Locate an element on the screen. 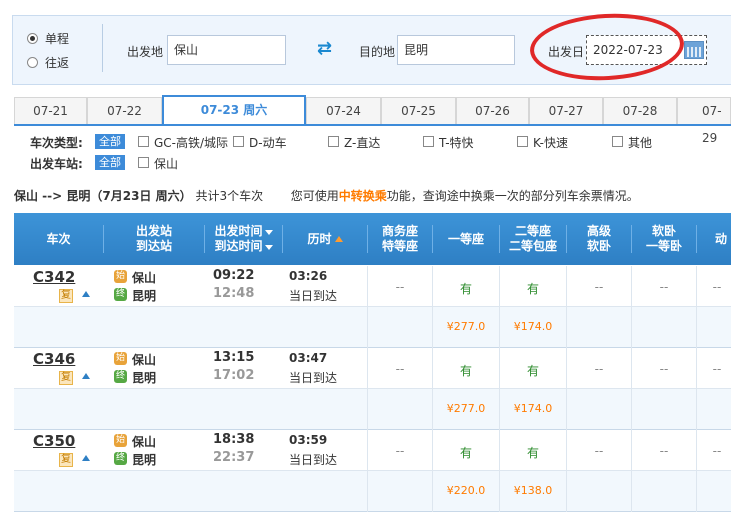 The image size is (731, 520). soft-sleeper-seat: -- is located at coordinates (664, 451).